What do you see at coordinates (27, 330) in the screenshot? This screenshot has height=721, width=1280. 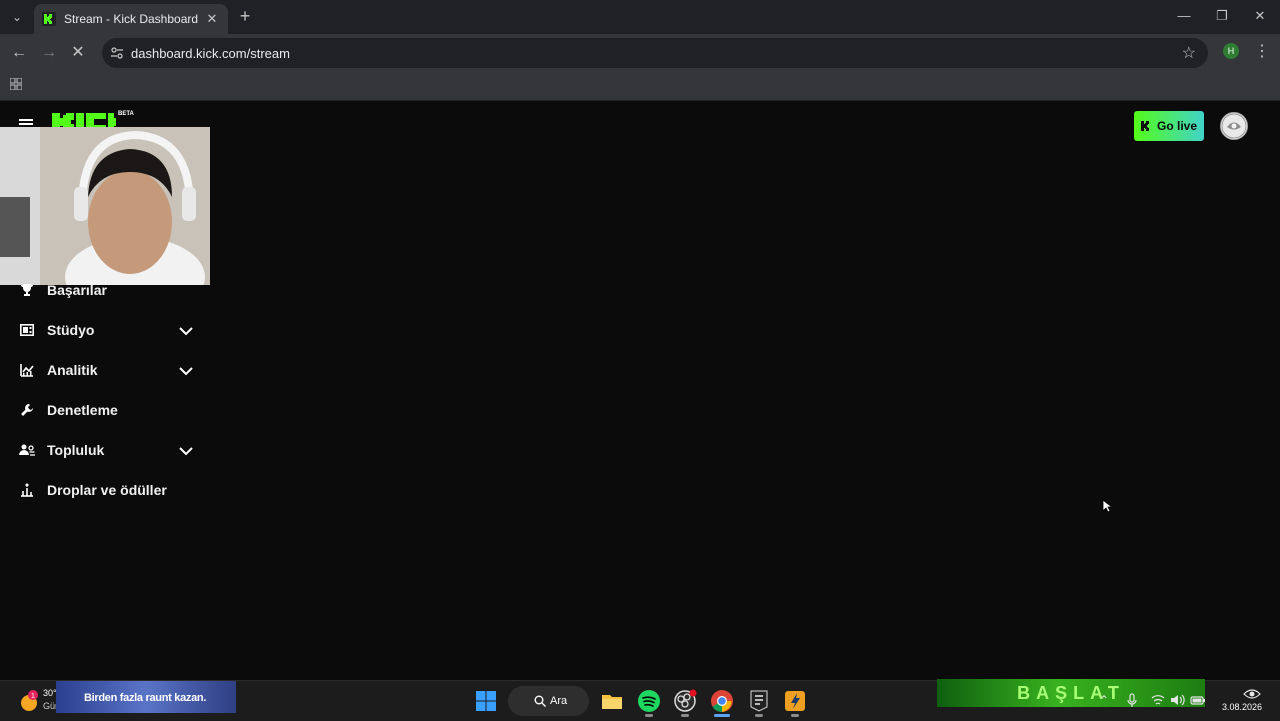 I see `studio-icon` at bounding box center [27, 330].